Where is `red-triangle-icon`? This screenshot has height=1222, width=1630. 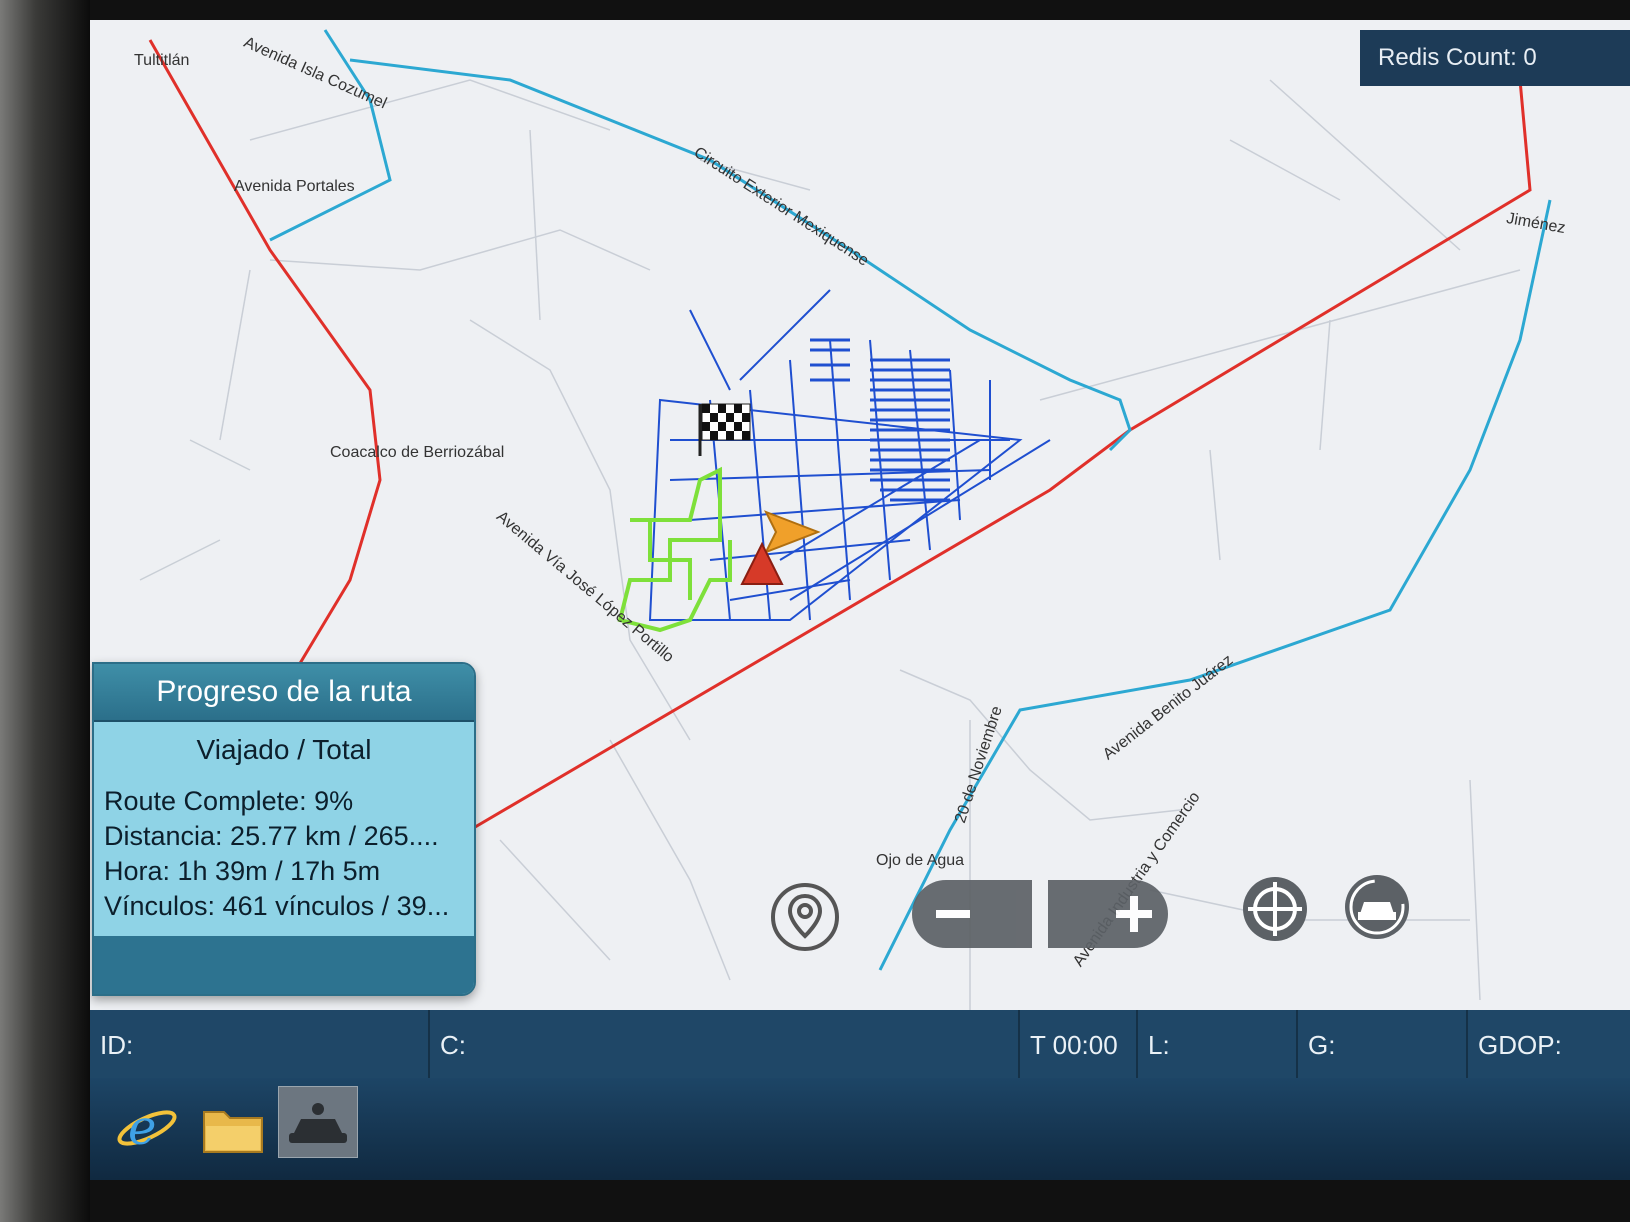
red-triangle-icon is located at coordinates (762, 563).